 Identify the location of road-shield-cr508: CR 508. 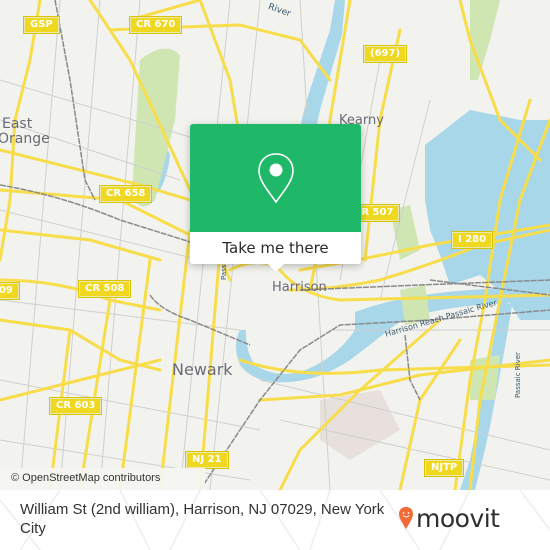
(104, 289).